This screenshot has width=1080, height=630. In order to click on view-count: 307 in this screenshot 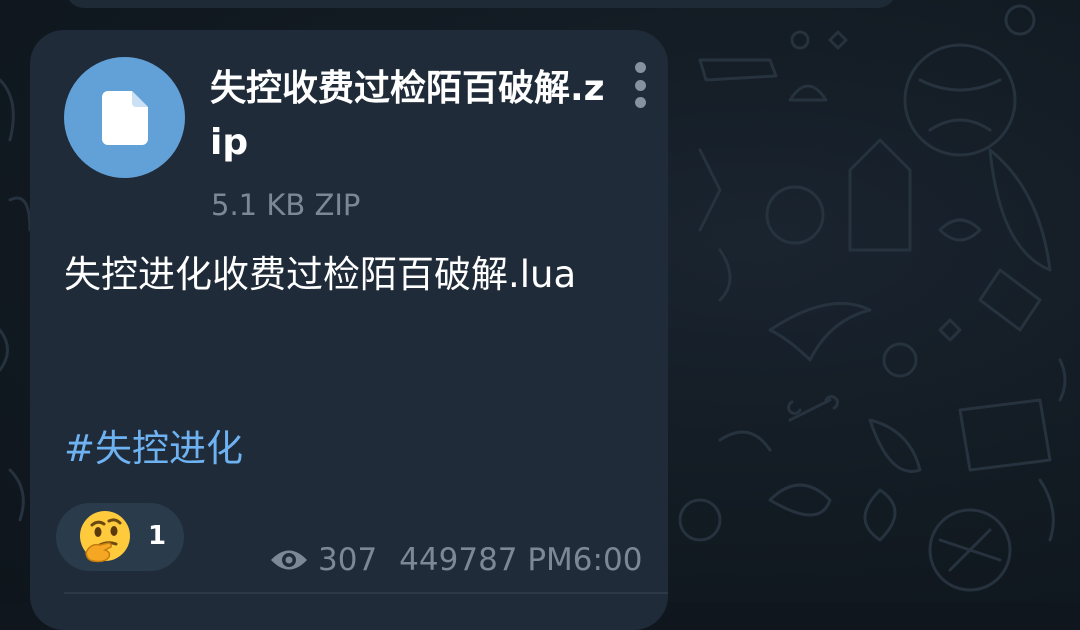, I will do `click(348, 560)`.